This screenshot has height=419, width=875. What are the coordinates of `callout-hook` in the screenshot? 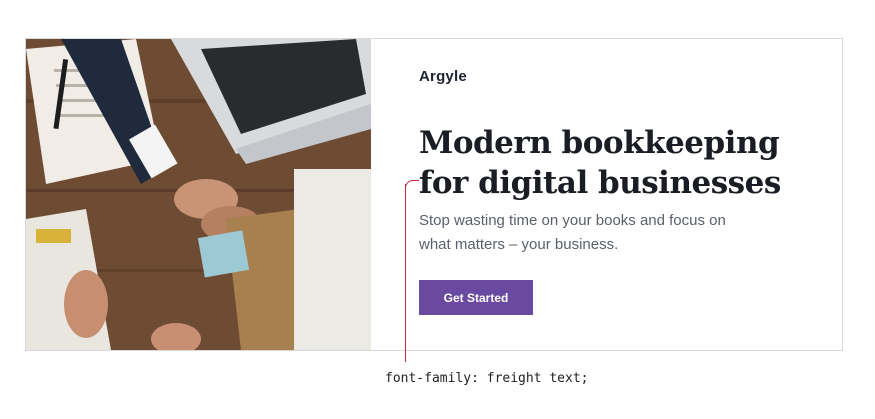 It's located at (412, 185).